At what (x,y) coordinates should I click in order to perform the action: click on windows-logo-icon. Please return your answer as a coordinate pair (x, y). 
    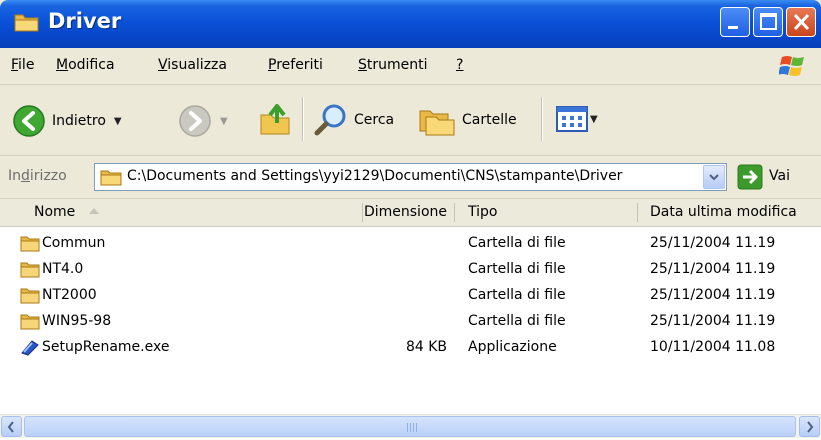
    Looking at the image, I should click on (791, 66).